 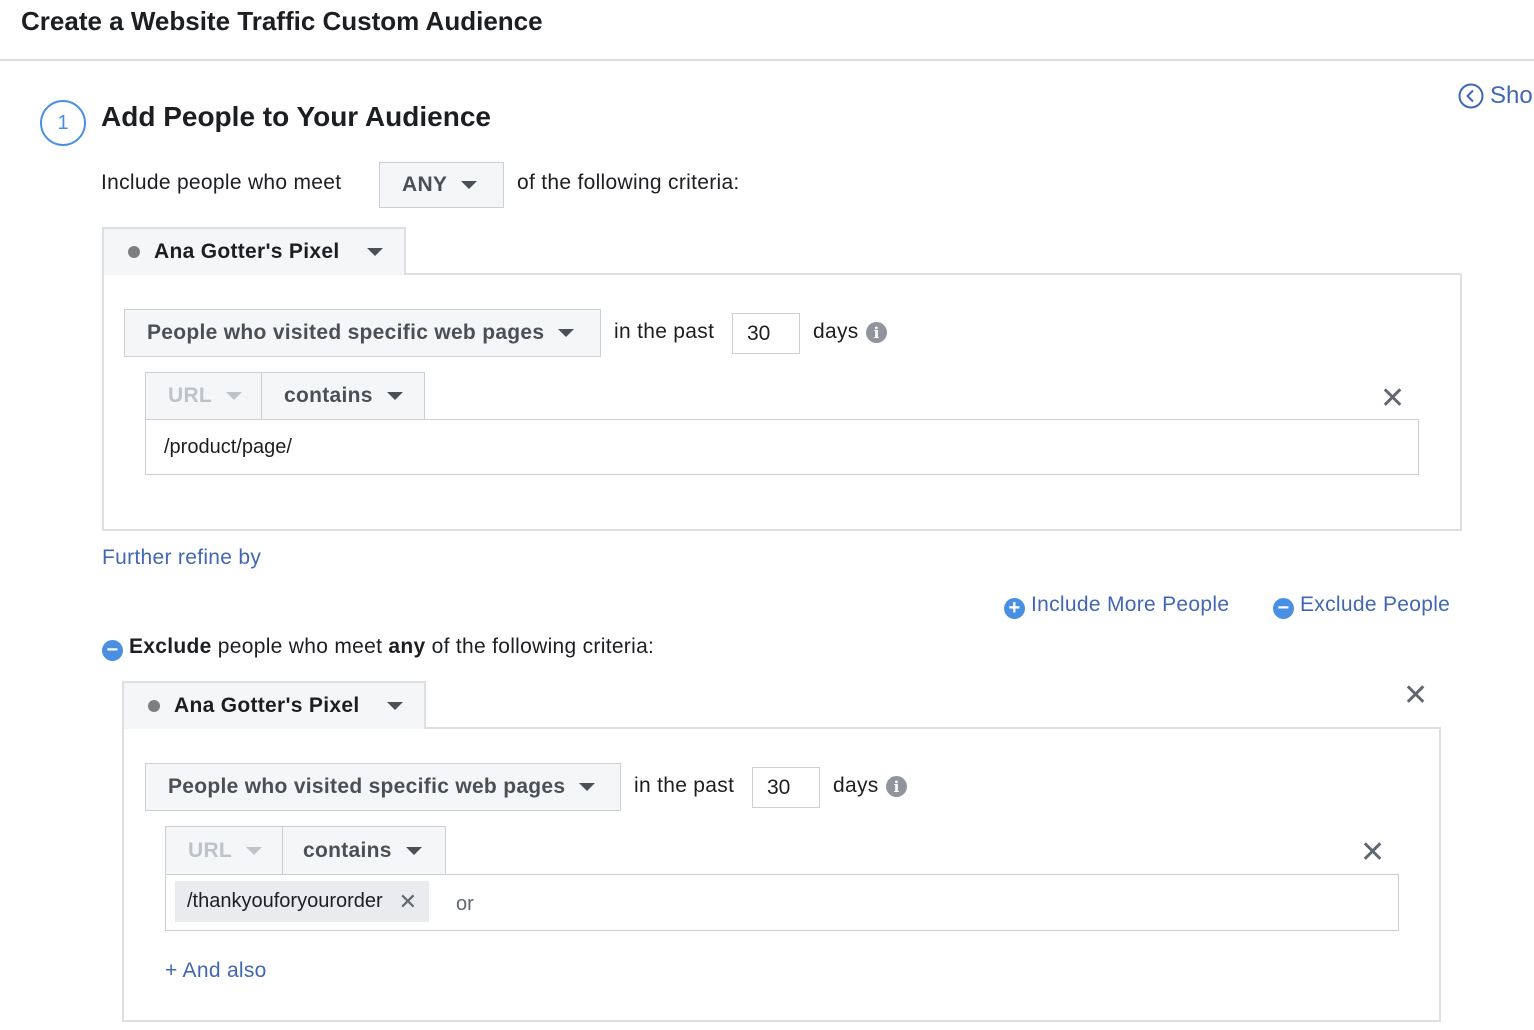 I want to click on and-also-link: + And also, so click(x=216, y=971).